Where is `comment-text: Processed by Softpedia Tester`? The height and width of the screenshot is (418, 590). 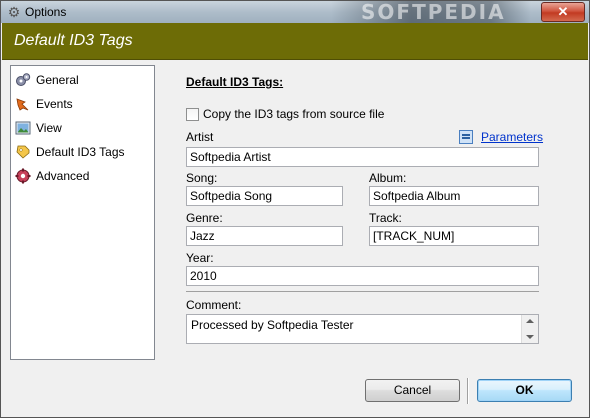
comment-text: Processed by Softpedia Tester is located at coordinates (272, 325).